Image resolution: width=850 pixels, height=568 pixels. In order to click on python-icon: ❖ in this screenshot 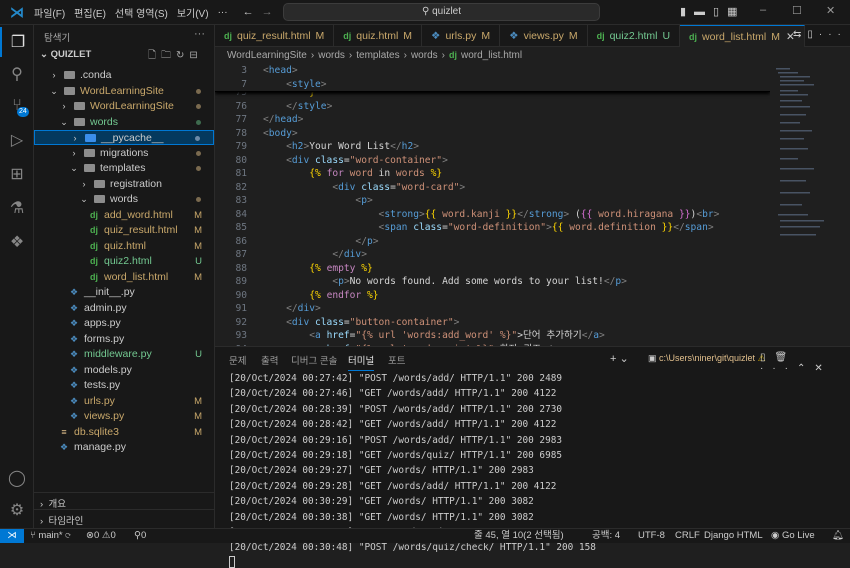, I will do `click(17, 242)`.